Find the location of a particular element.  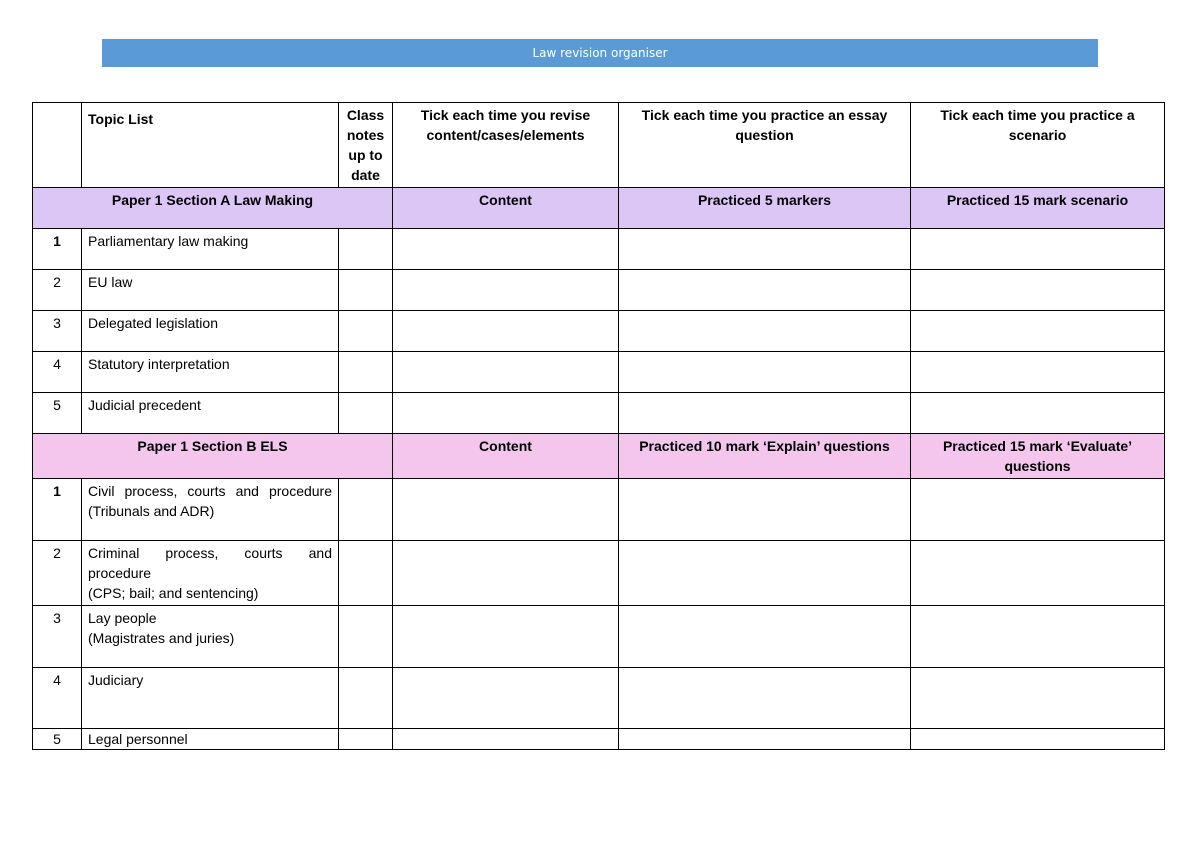

section-b-scenario-header: Practiced 15 mark ‘Evaluate’ questions is located at coordinates (1037, 456).